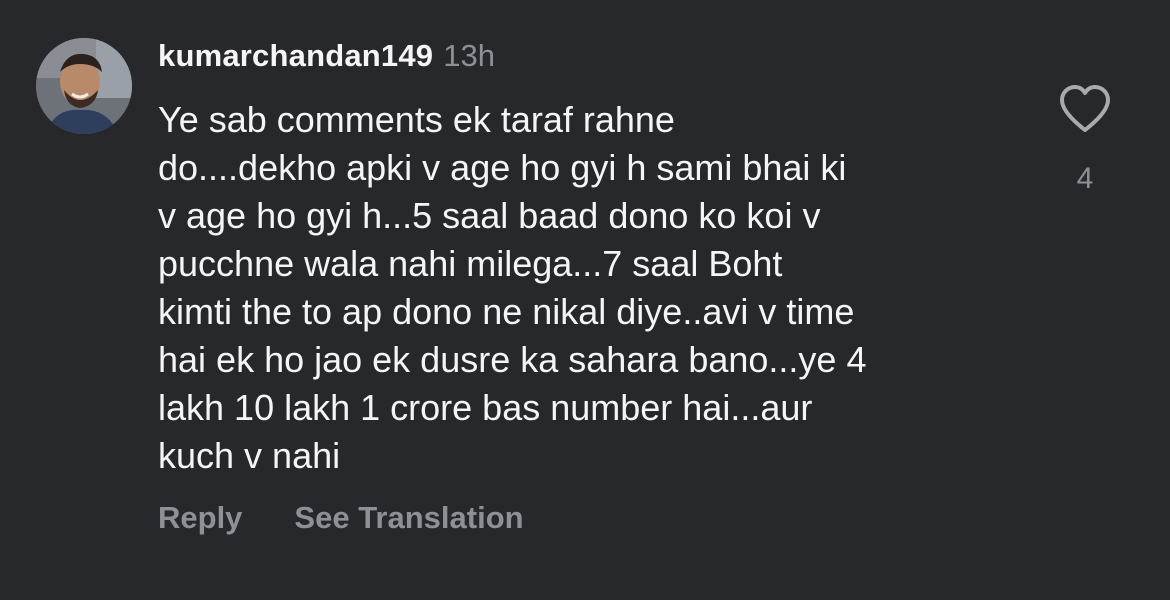  What do you see at coordinates (1085, 178) in the screenshot?
I see `like-count: 4` at bounding box center [1085, 178].